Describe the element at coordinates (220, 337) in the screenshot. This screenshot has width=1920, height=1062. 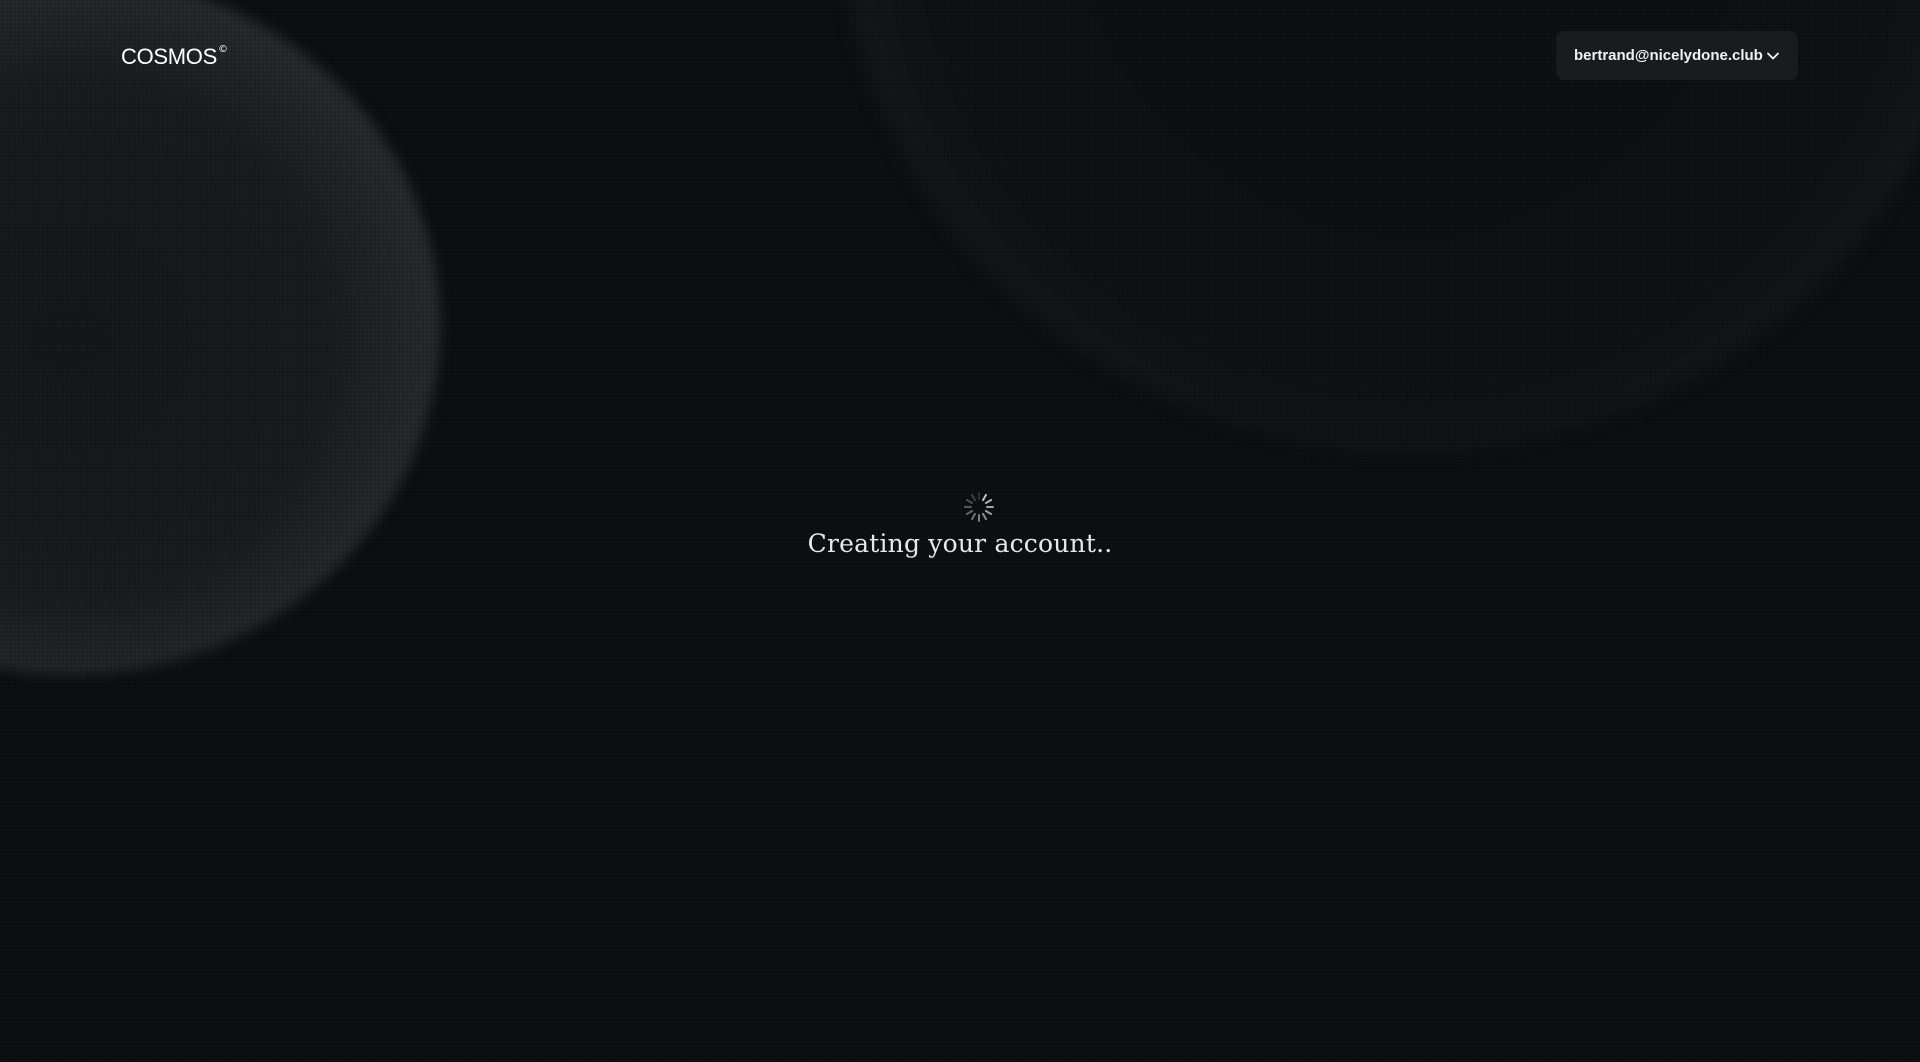
I see `background-orb-left` at that location.